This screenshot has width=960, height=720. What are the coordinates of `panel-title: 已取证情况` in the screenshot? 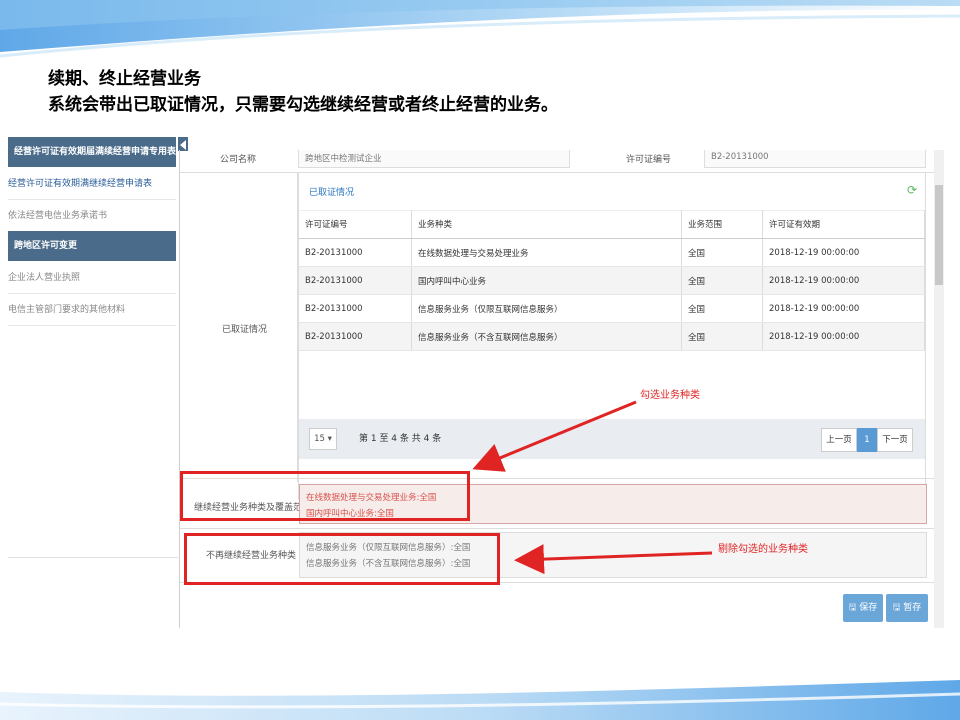 It's located at (332, 193).